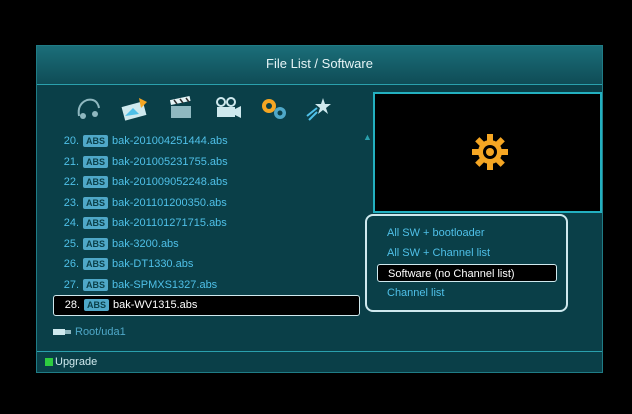 The height and width of the screenshot is (414, 632). What do you see at coordinates (319, 108) in the screenshot?
I see `star-icon` at bounding box center [319, 108].